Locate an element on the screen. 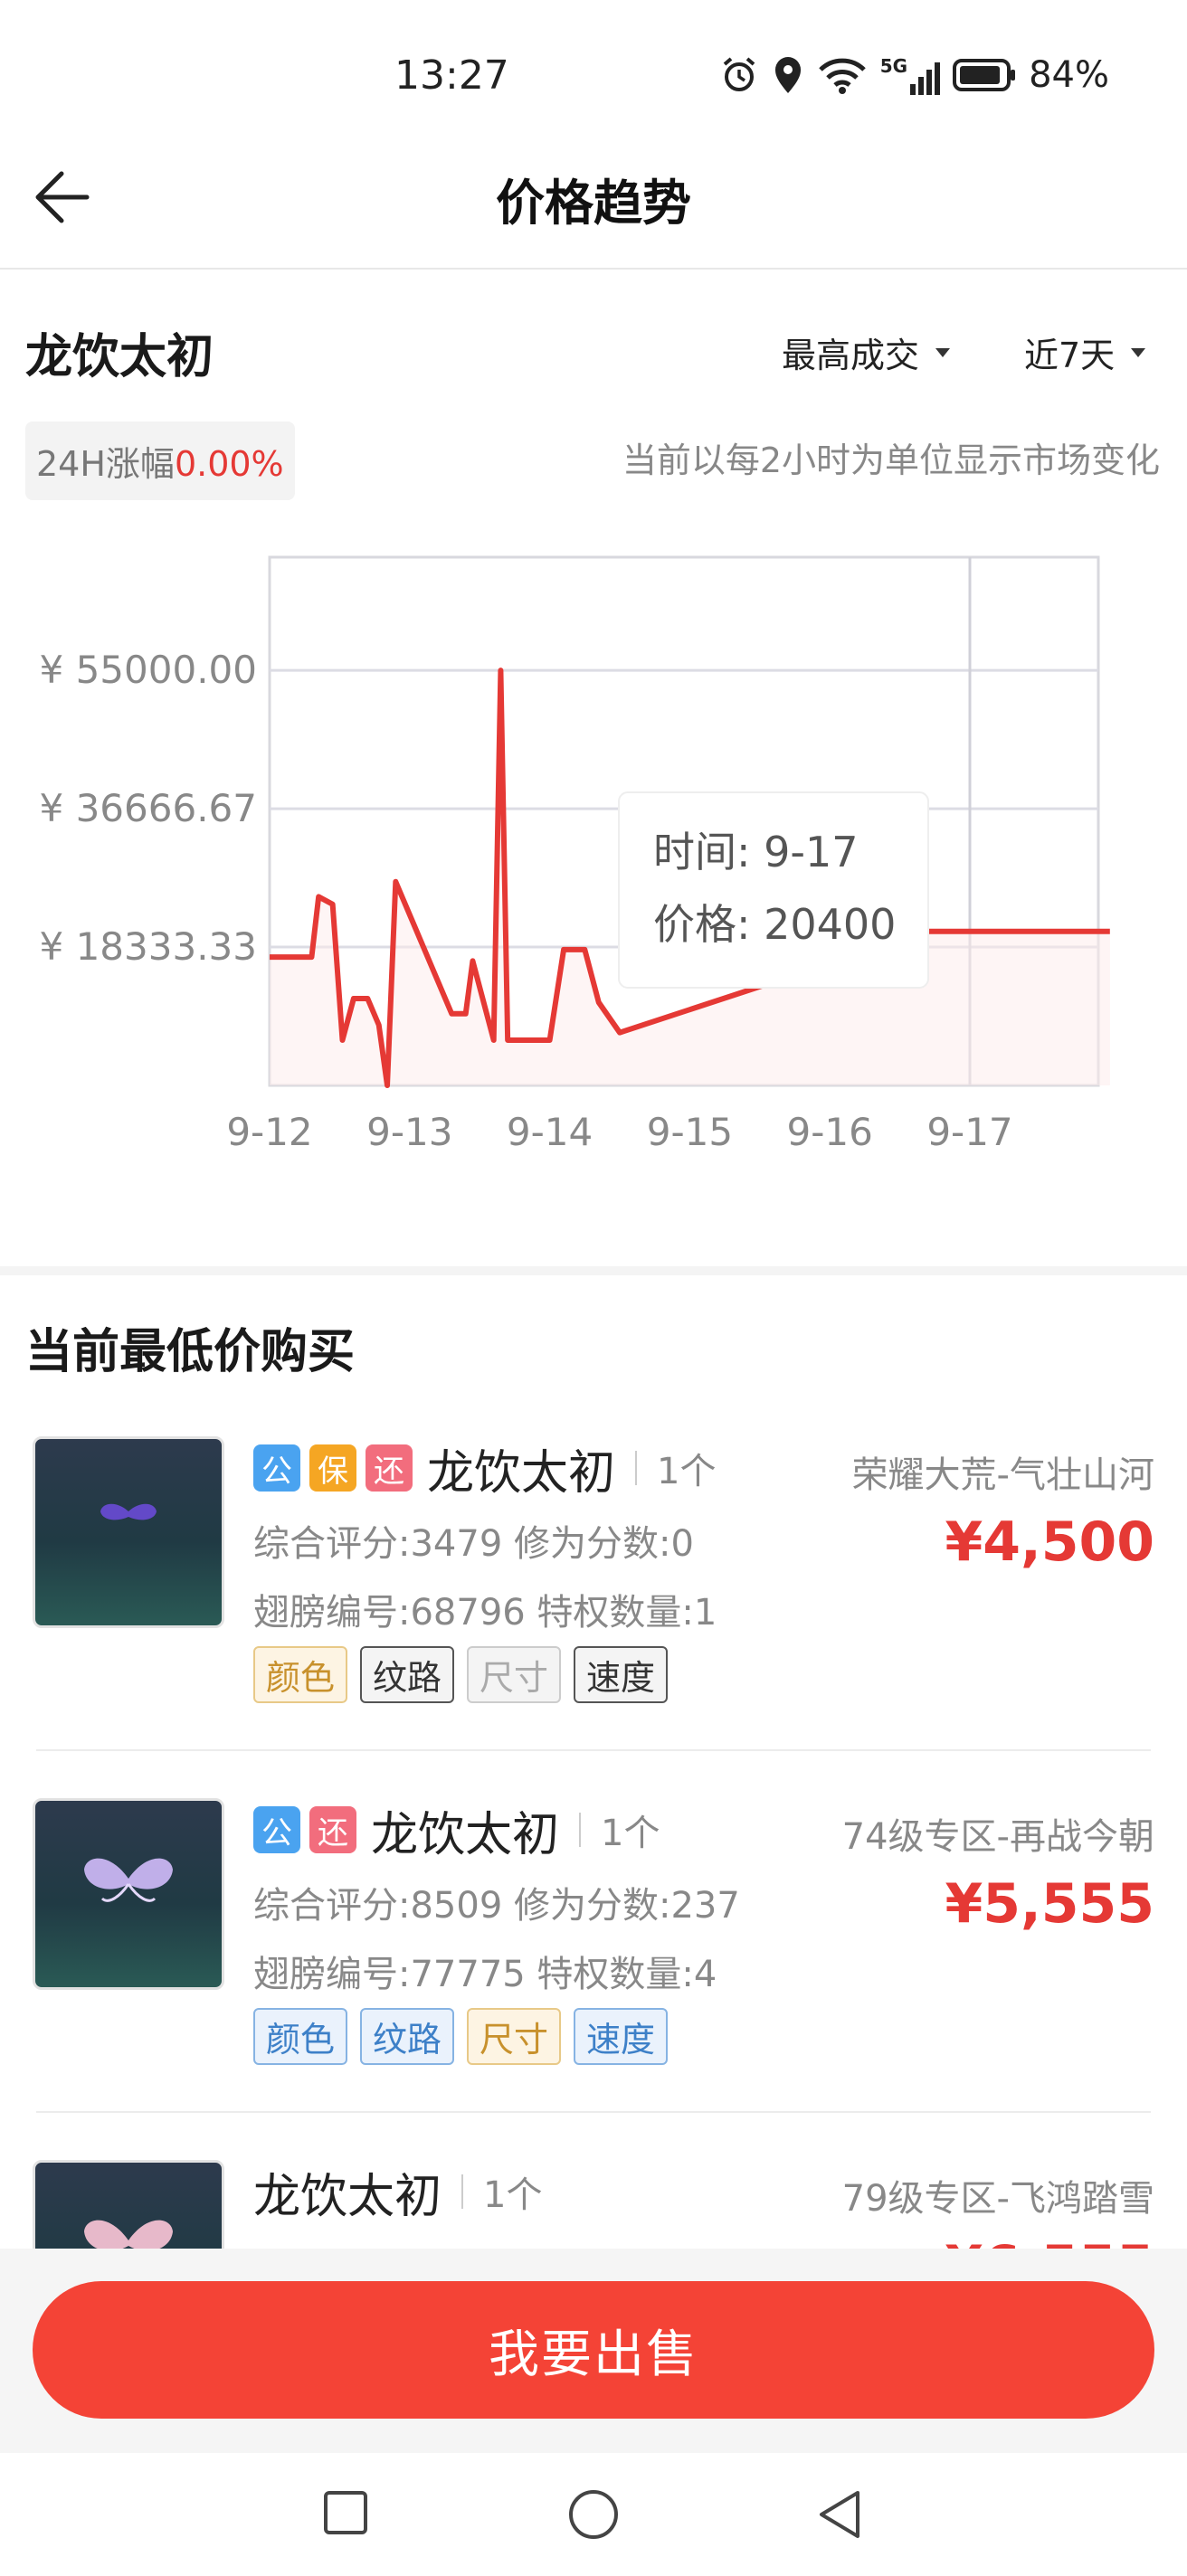 Image resolution: width=1187 pixels, height=2576 pixels. listing-server: 79级专区-飞鸿踏雪 is located at coordinates (997, 2199).